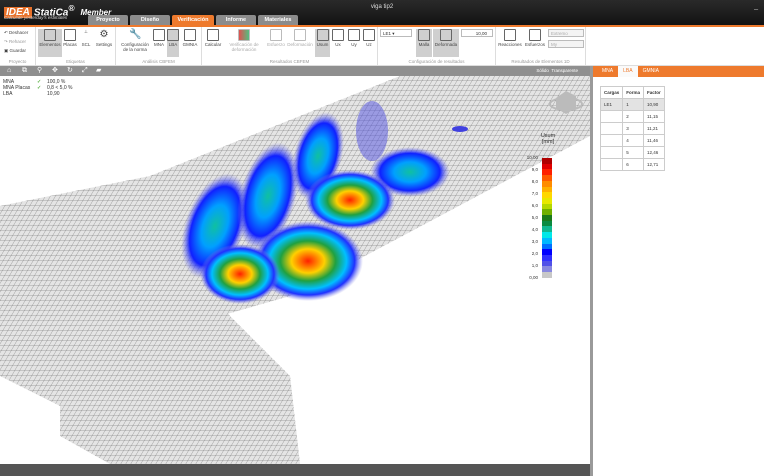 The height and width of the screenshot is (476, 764). What do you see at coordinates (396, 33) in the screenshot?
I see `load-case-select: LE1 ▾` at bounding box center [396, 33].